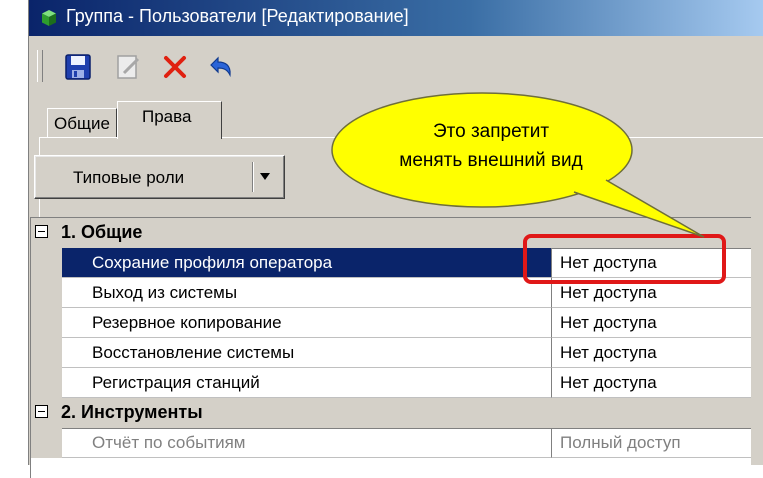 The image size is (763, 478). I want to click on edit-page-icon, so click(128, 67).